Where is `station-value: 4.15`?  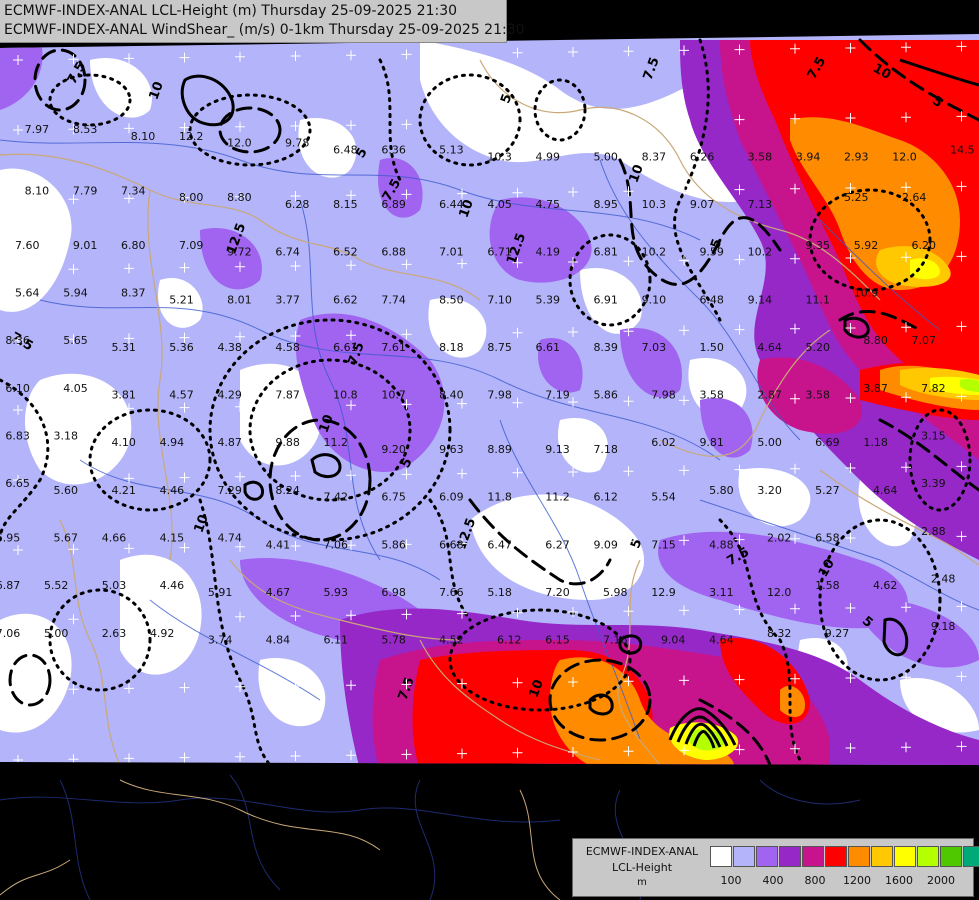
station-value: 4.15 is located at coordinates (172, 538).